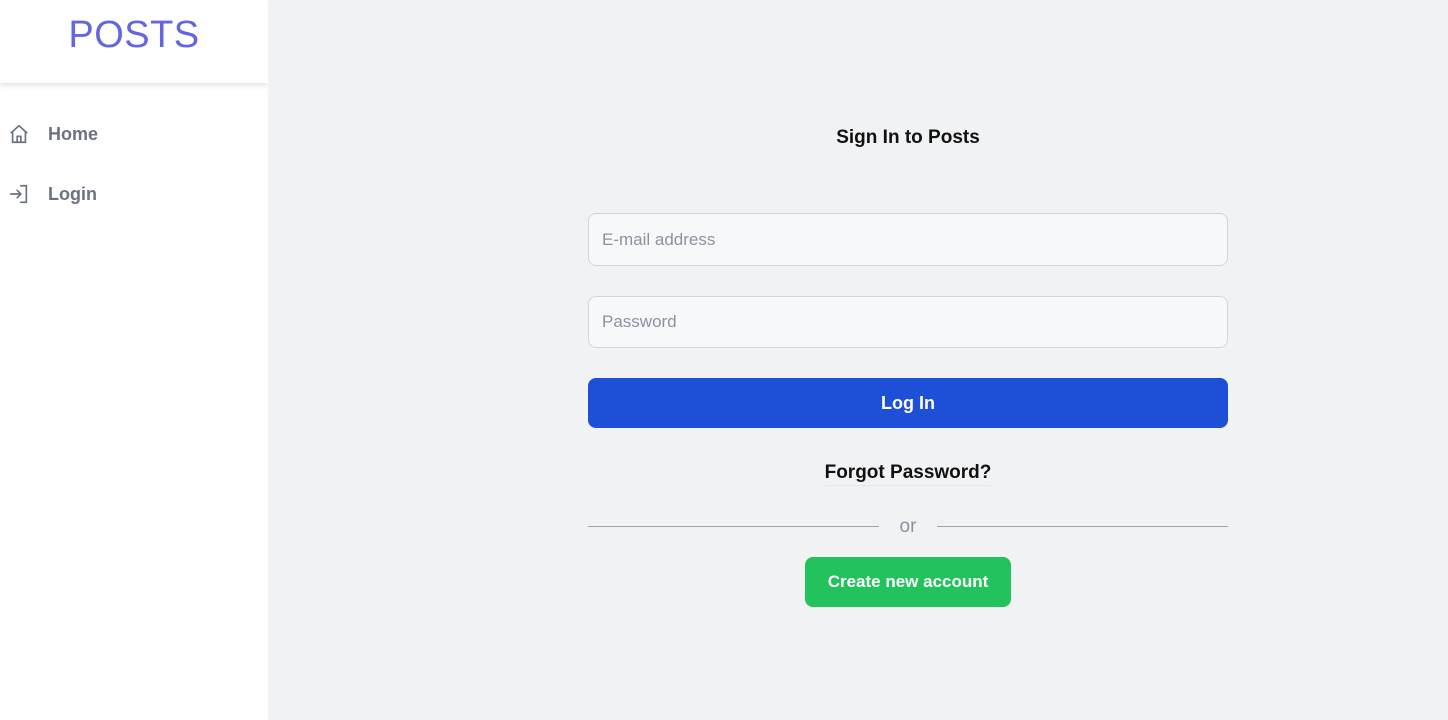  I want to click on sidebar-item-label: Home, so click(73, 133).